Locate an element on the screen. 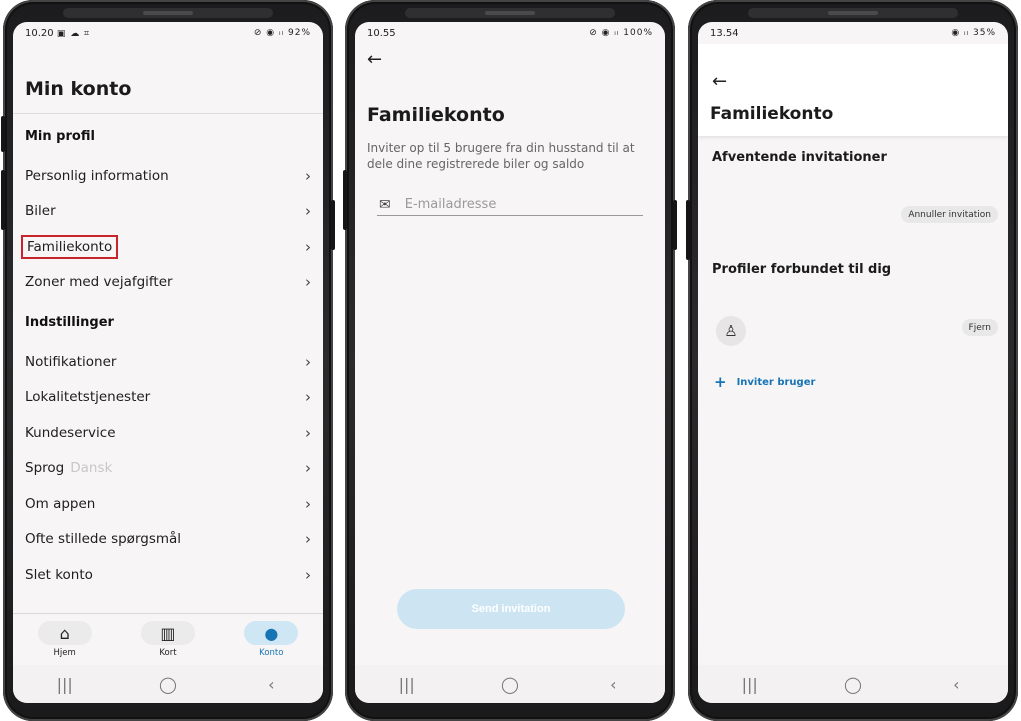  menu-item-slet-konto: Slet konto › is located at coordinates (168, 575).